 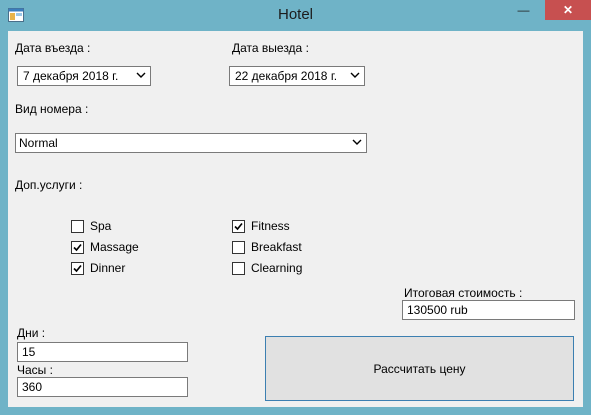 What do you see at coordinates (32, 387) in the screenshot?
I see `hours-value: 360` at bounding box center [32, 387].